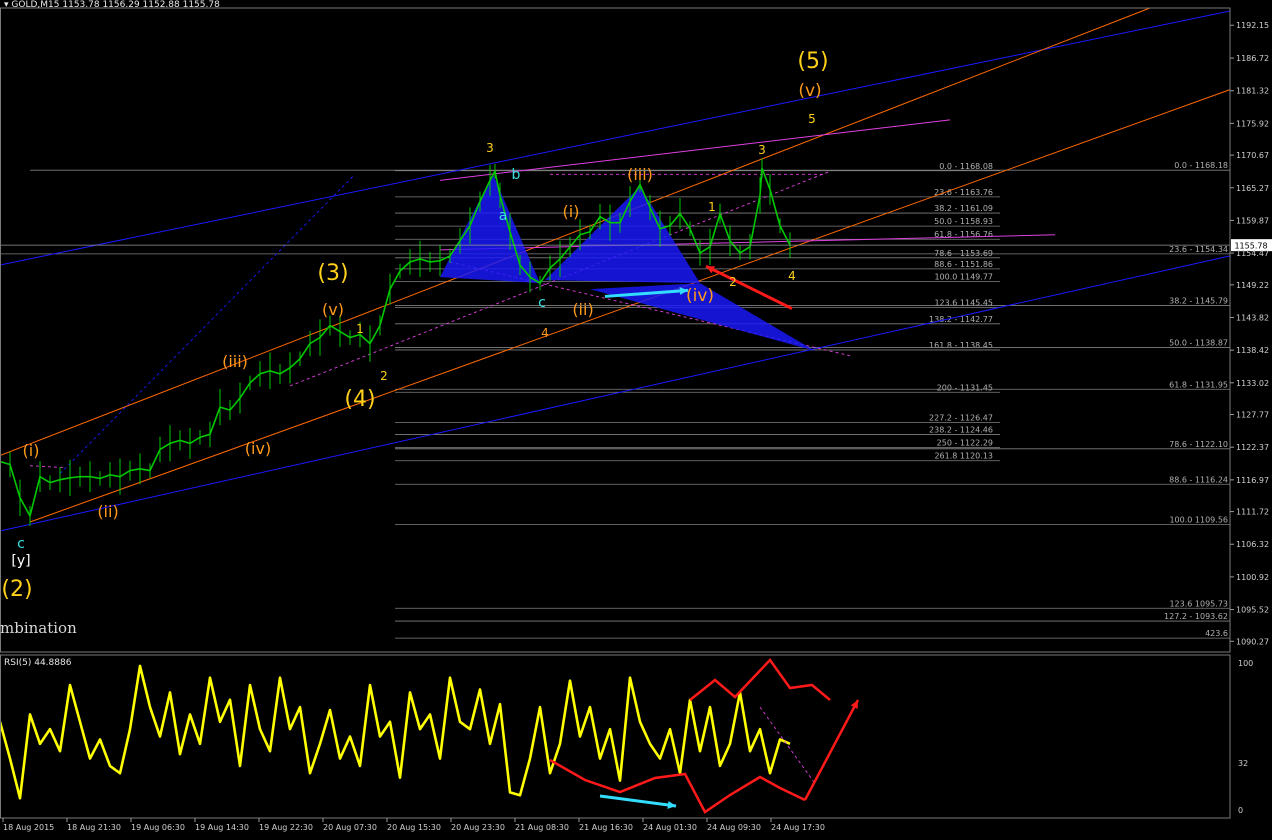 Image resolution: width=1272 pixels, height=840 pixels. Describe the element at coordinates (1252, 577) in the screenshot. I see `y-tick-label: 1100.92` at that location.